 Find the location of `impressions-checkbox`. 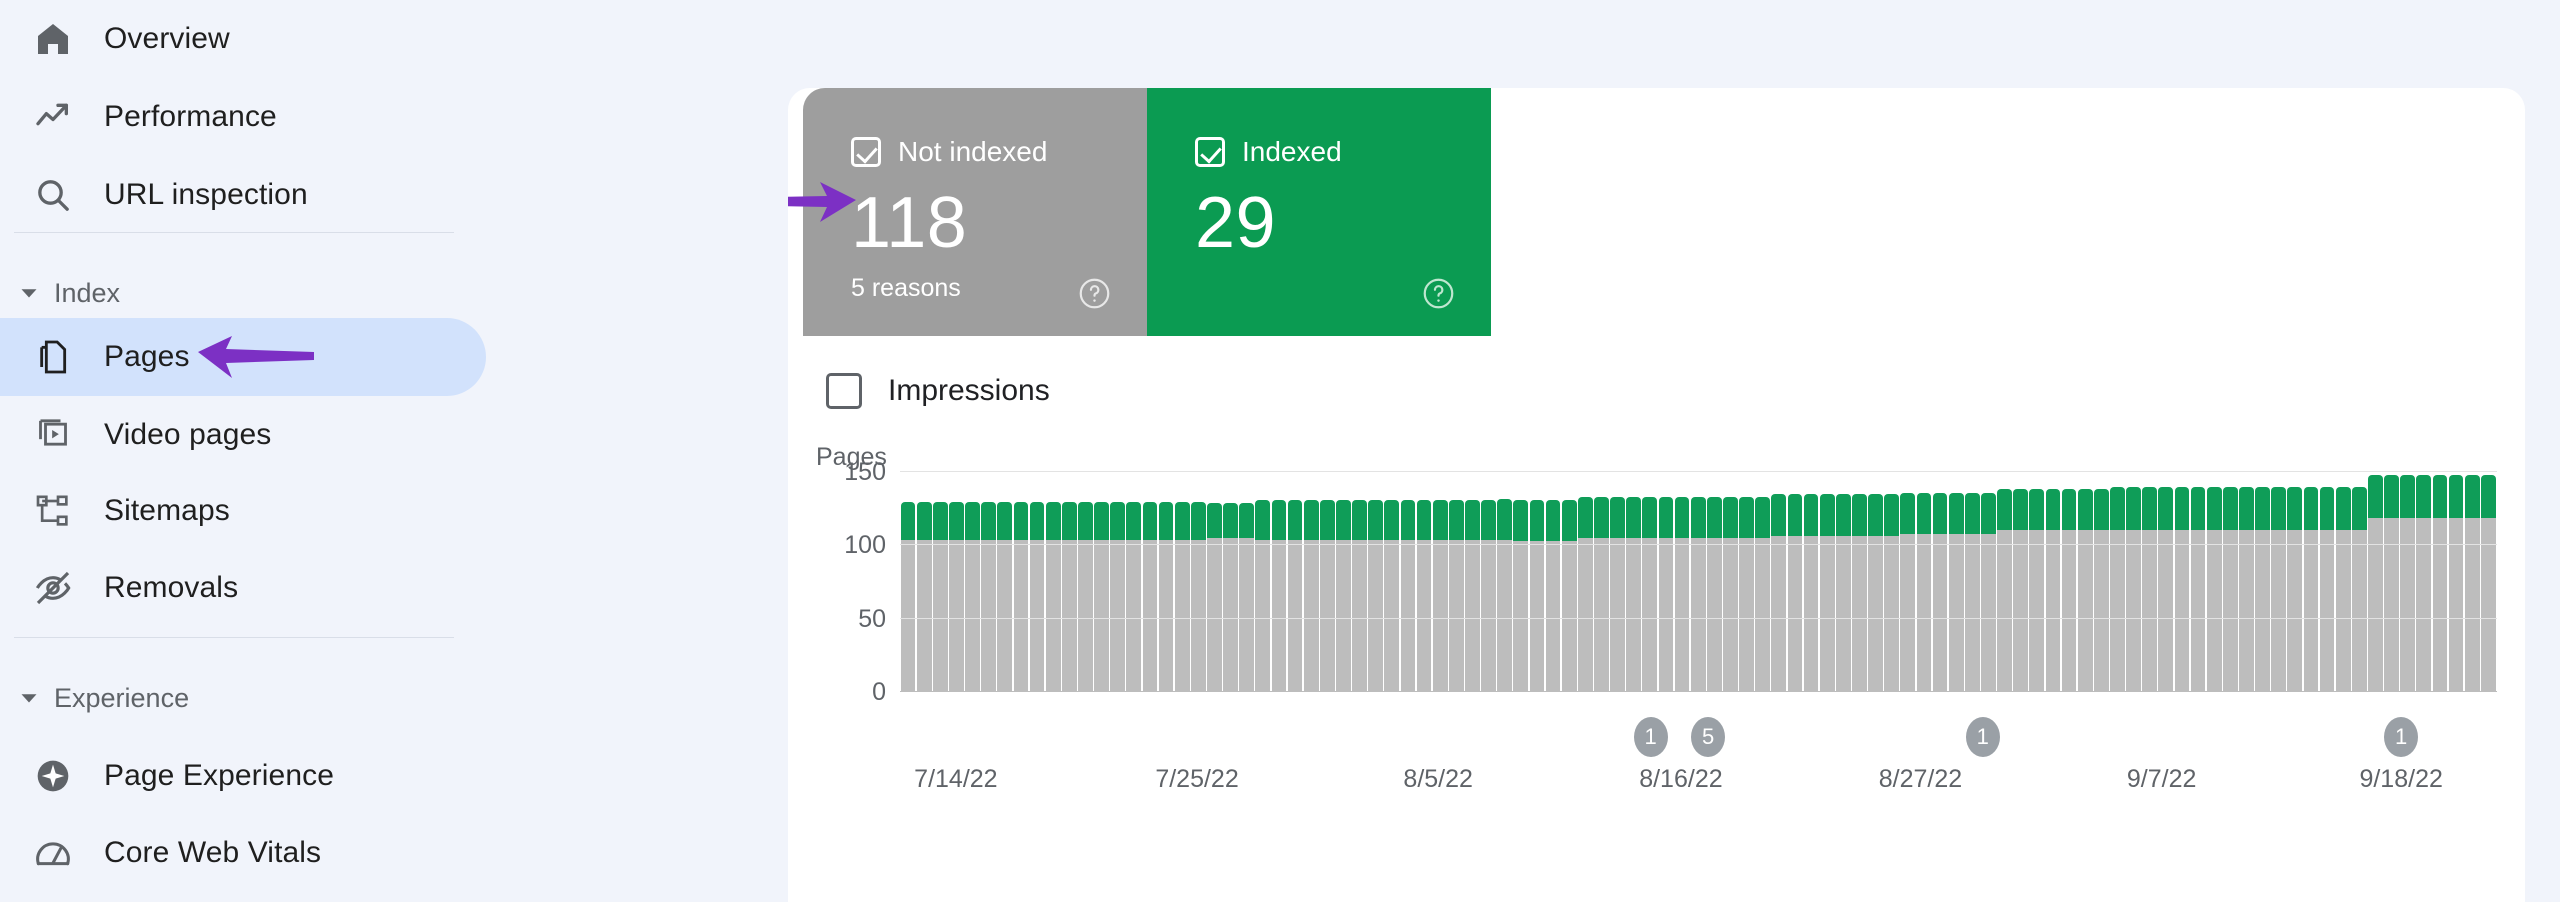

impressions-checkbox is located at coordinates (844, 391).